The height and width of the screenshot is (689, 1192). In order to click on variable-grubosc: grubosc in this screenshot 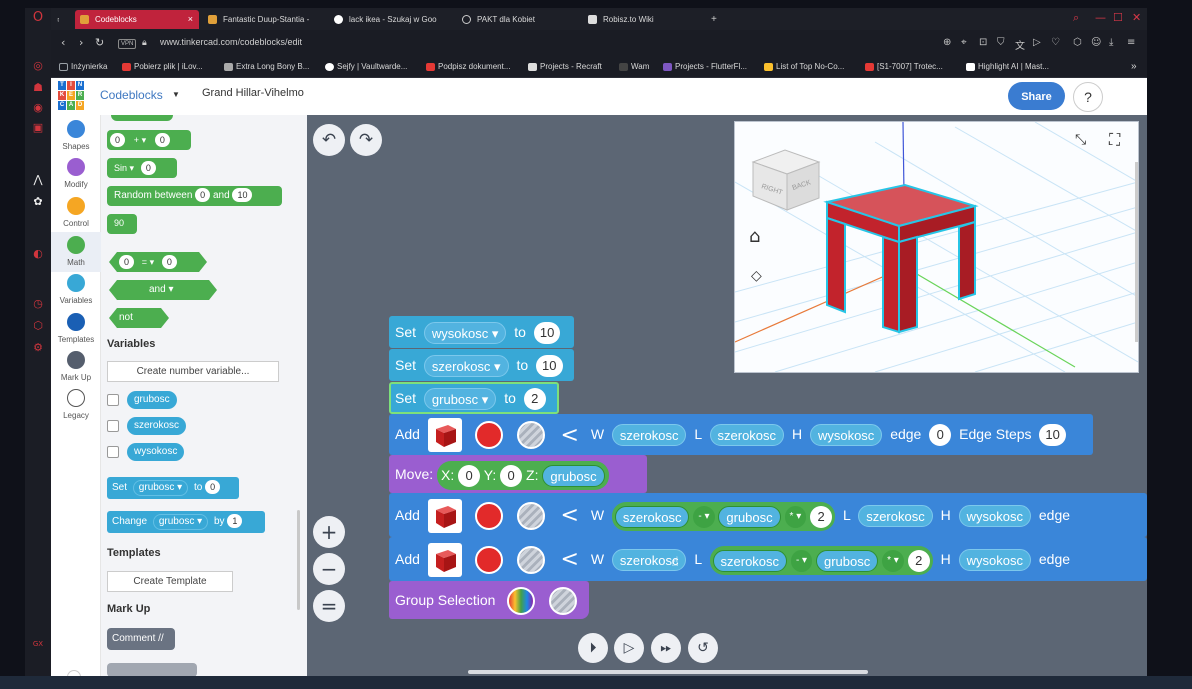, I will do `click(152, 400)`.